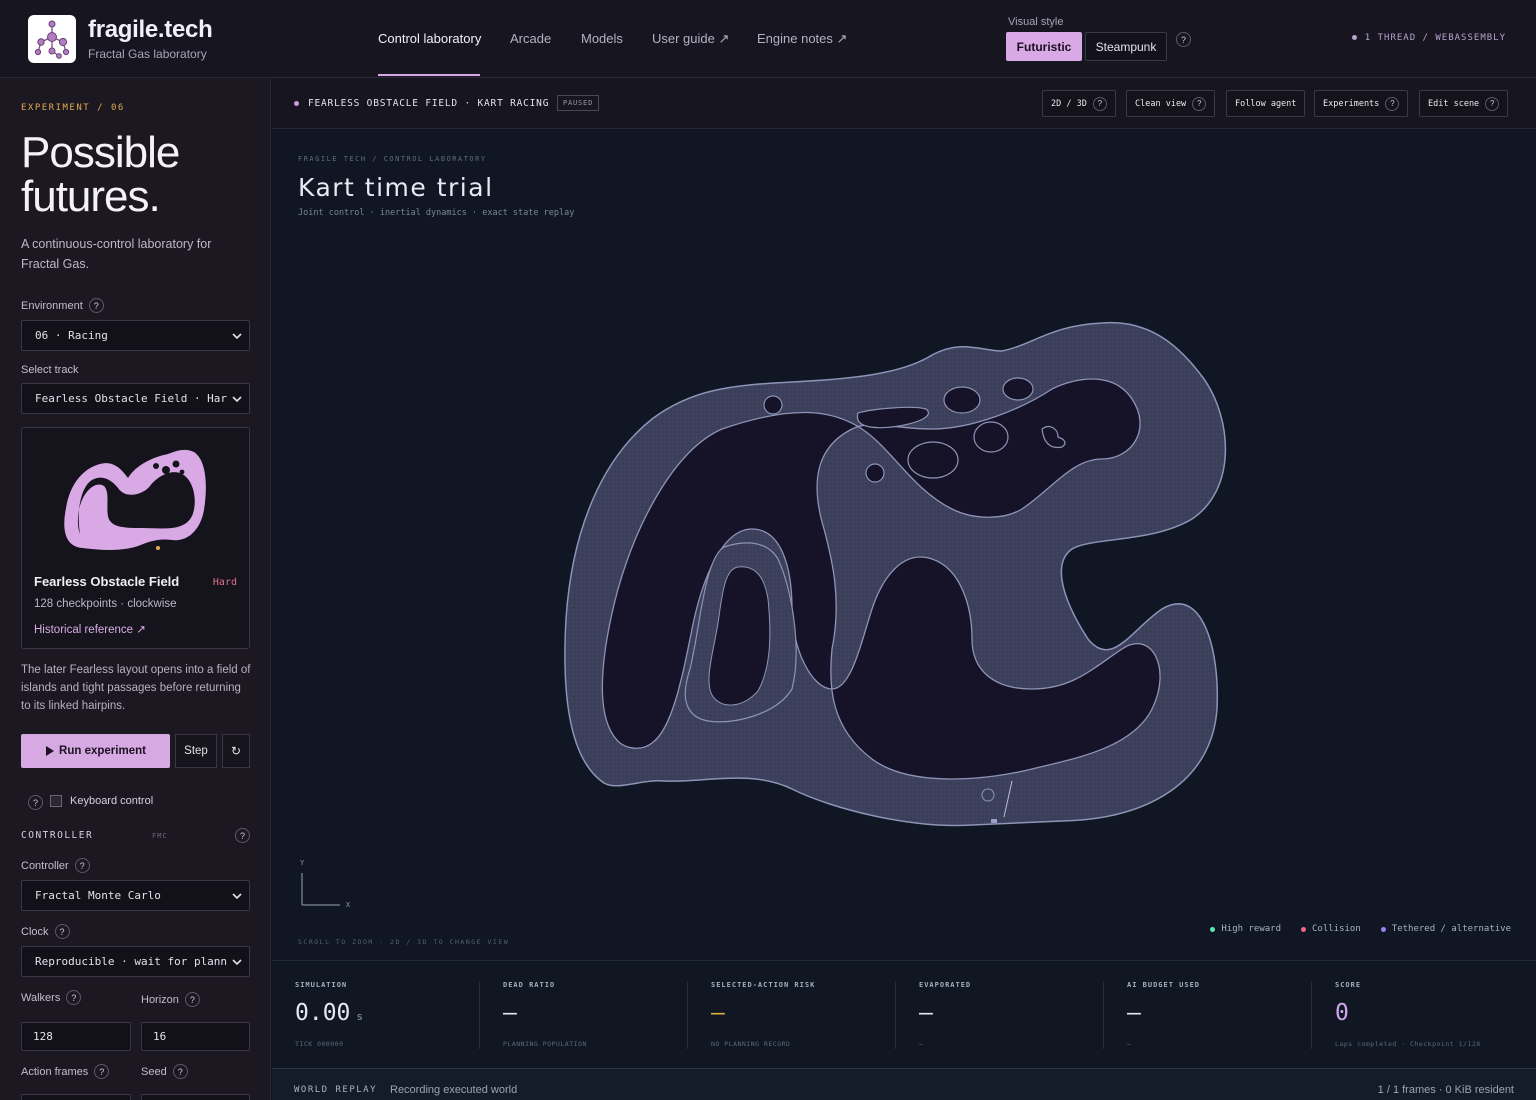  What do you see at coordinates (392, 159) in the screenshot?
I see `scene-breadcrumb: FRAGILE TECH / CONTROL LABORATORY` at bounding box center [392, 159].